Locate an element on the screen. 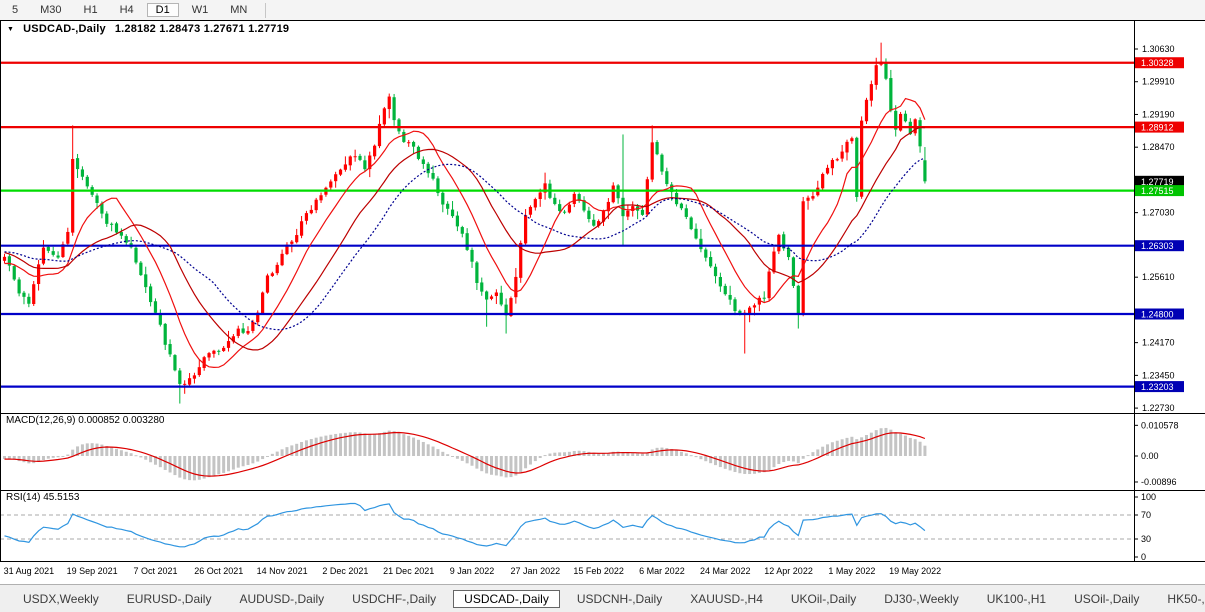  symbol-tab-usdcad-daily: USDCAD-,Daily is located at coordinates (506, 598).